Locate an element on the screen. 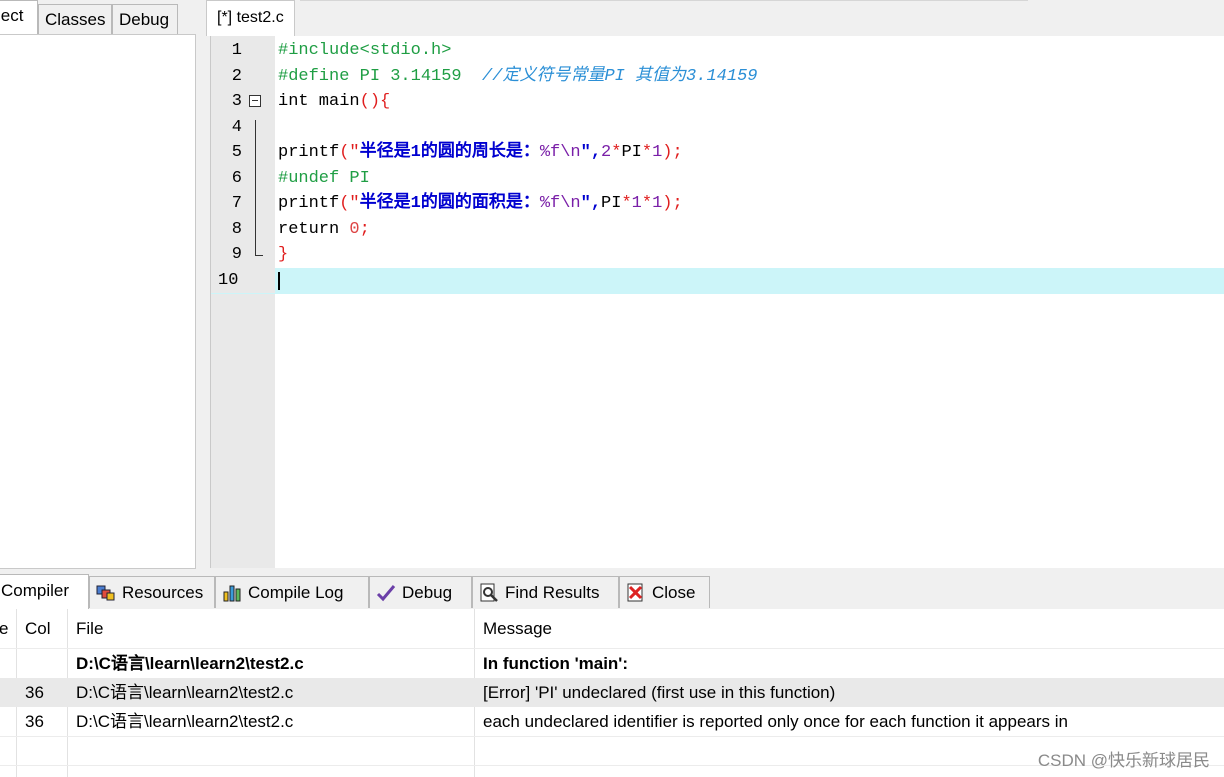  tab-debug: Debug is located at coordinates (420, 592).